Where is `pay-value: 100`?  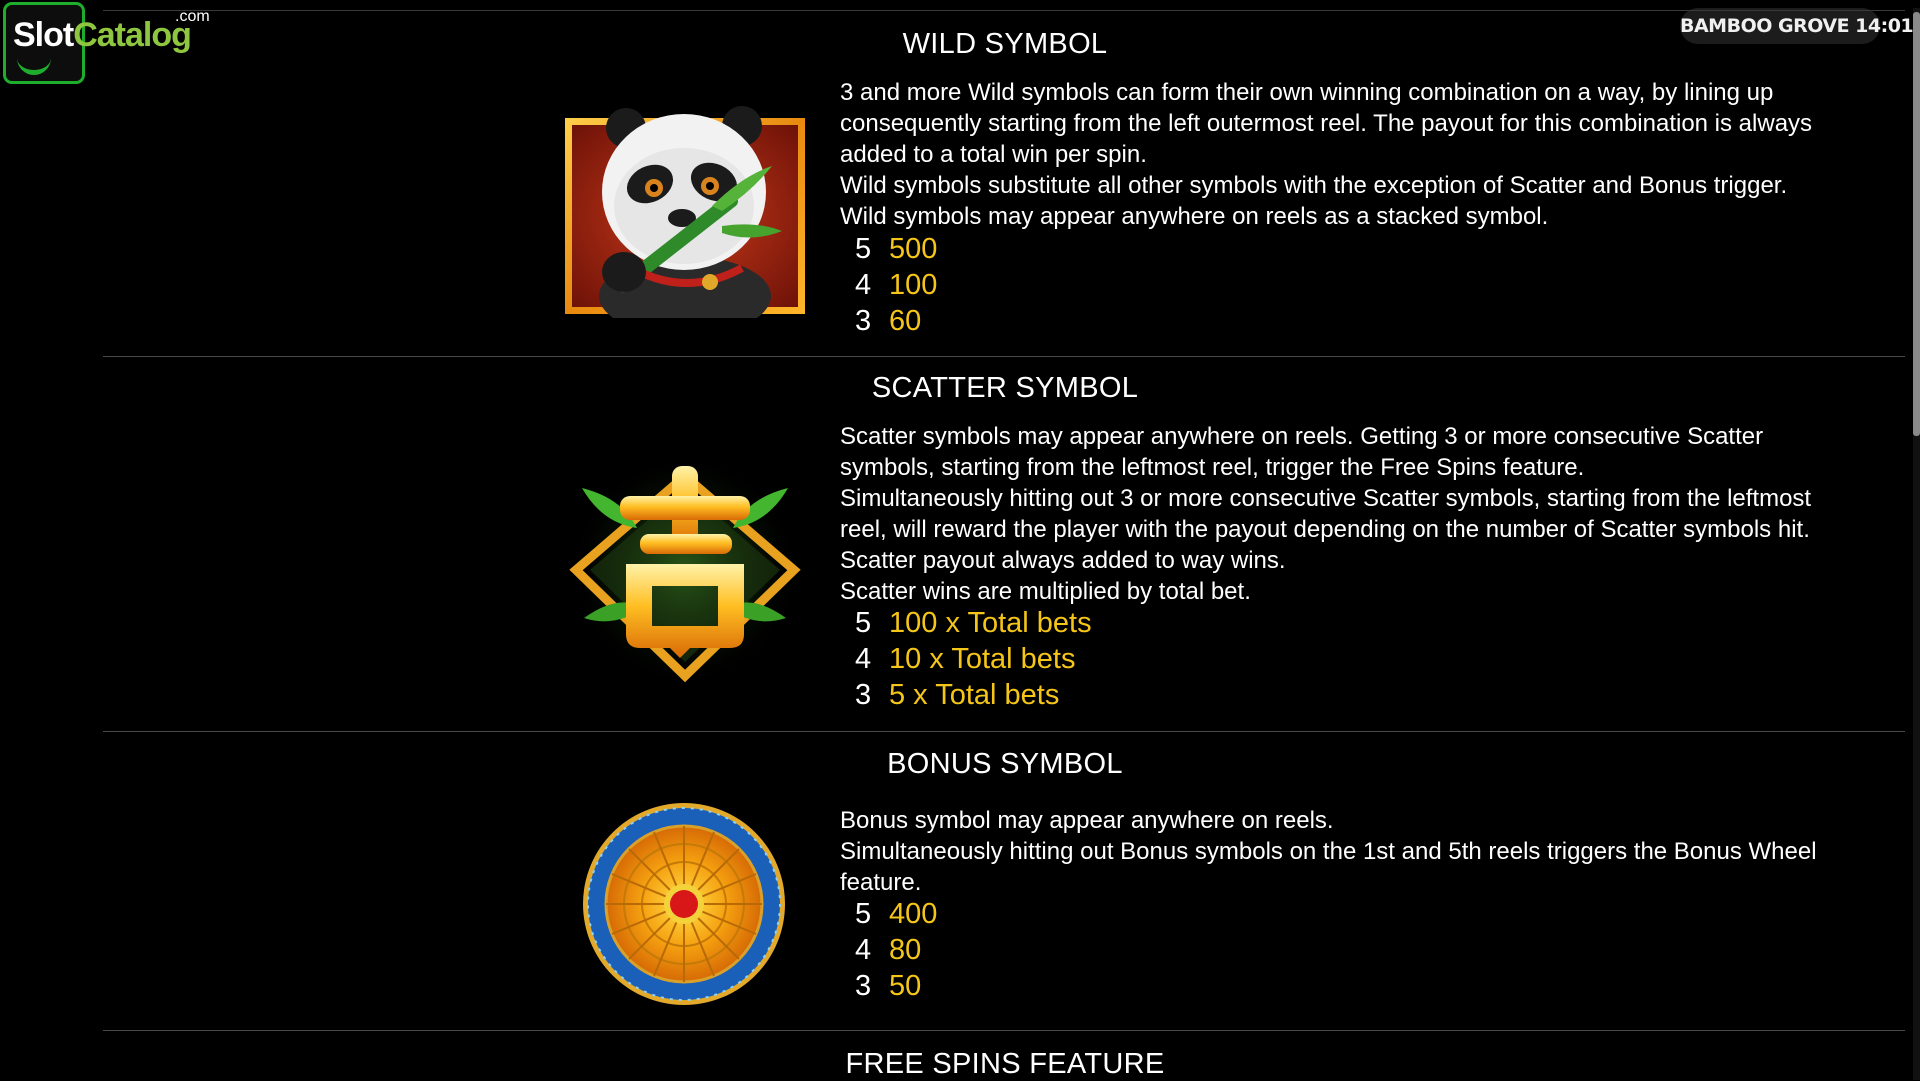 pay-value: 100 is located at coordinates (913, 285).